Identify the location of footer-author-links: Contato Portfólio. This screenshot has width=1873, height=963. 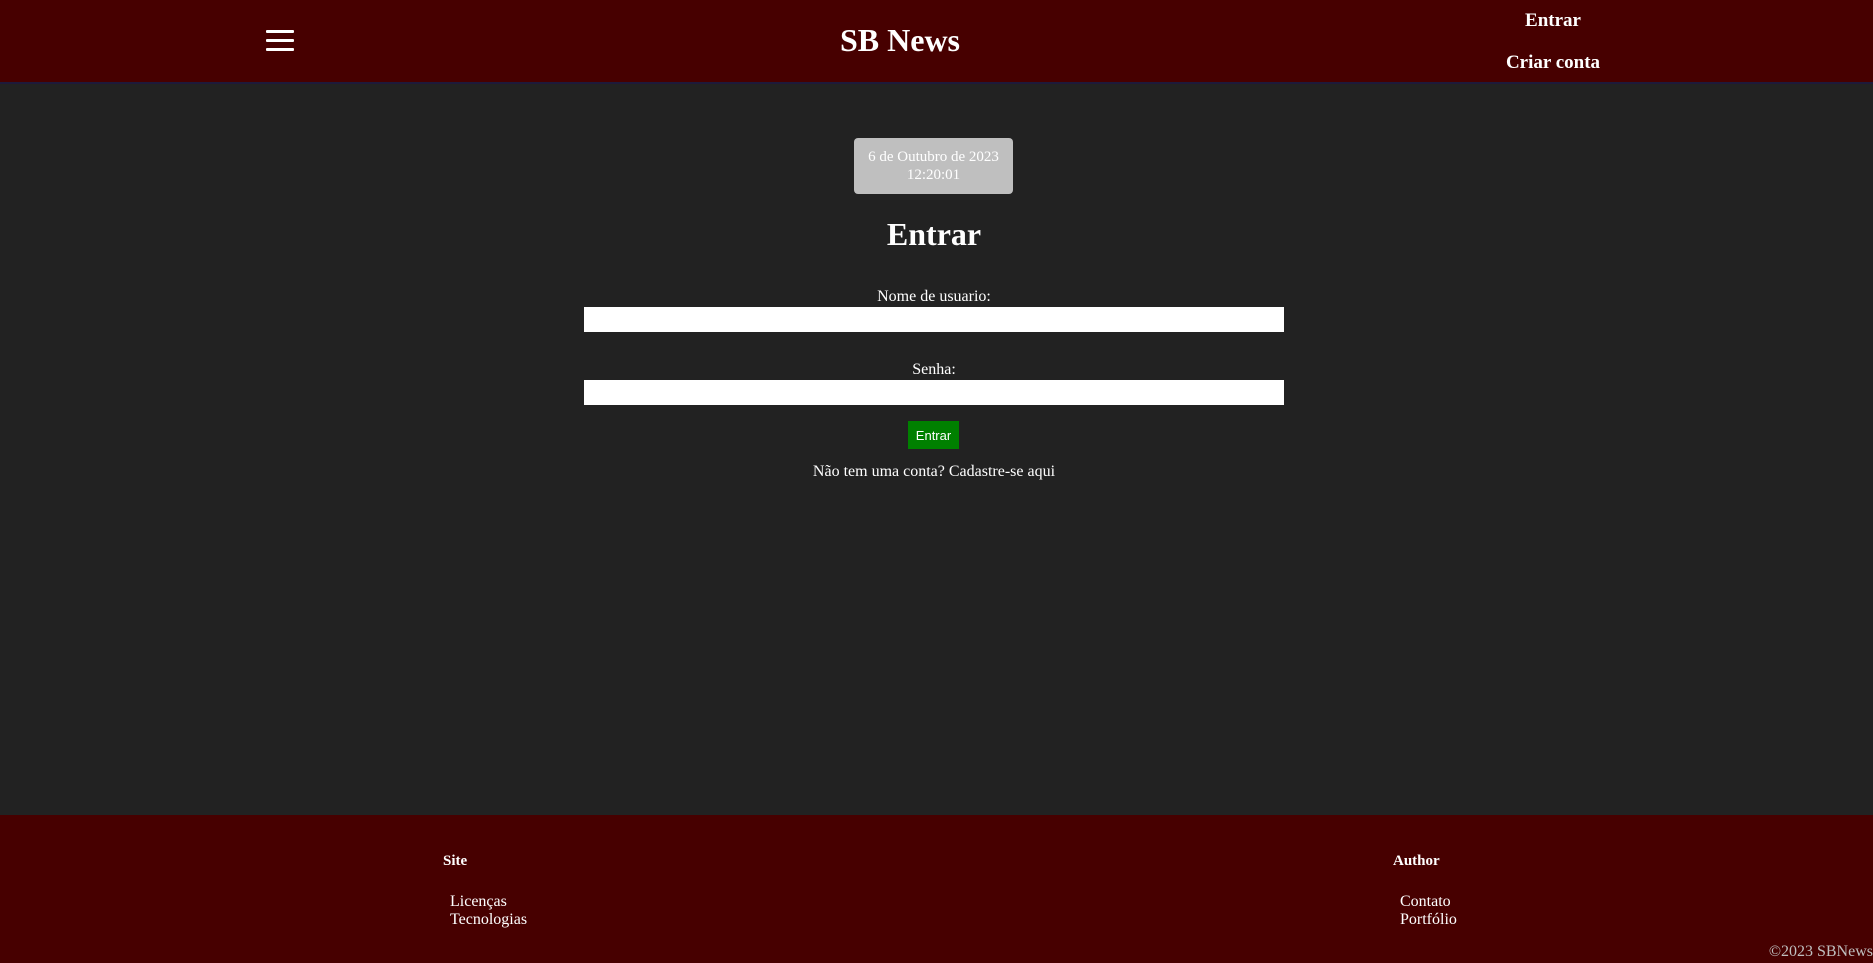
(1428, 911).